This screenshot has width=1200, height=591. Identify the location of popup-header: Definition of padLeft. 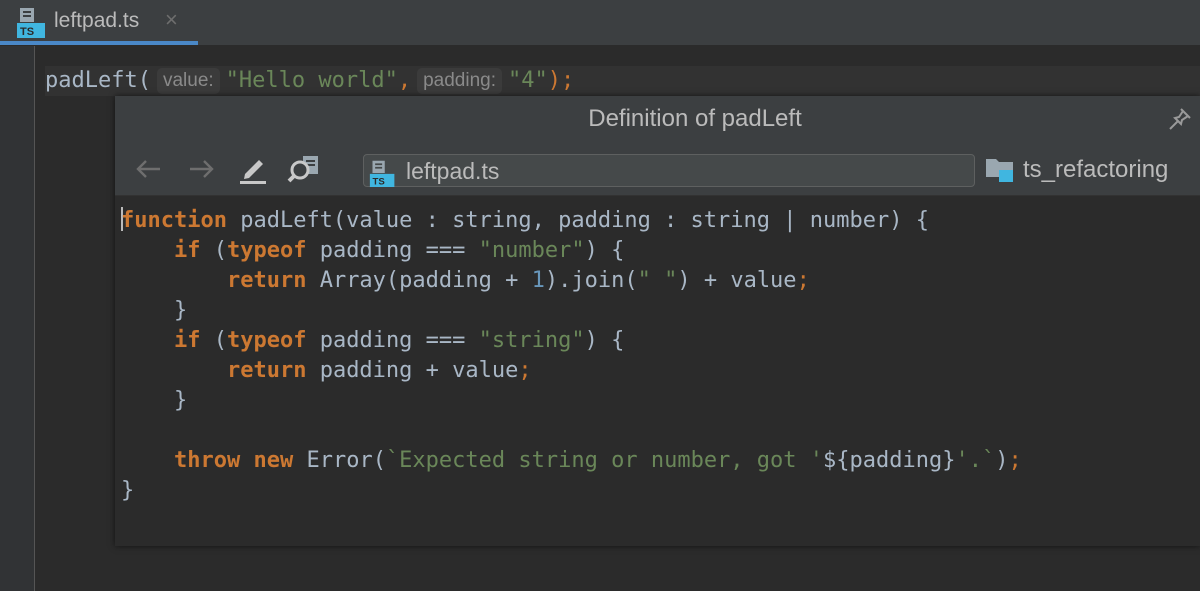
(657, 118).